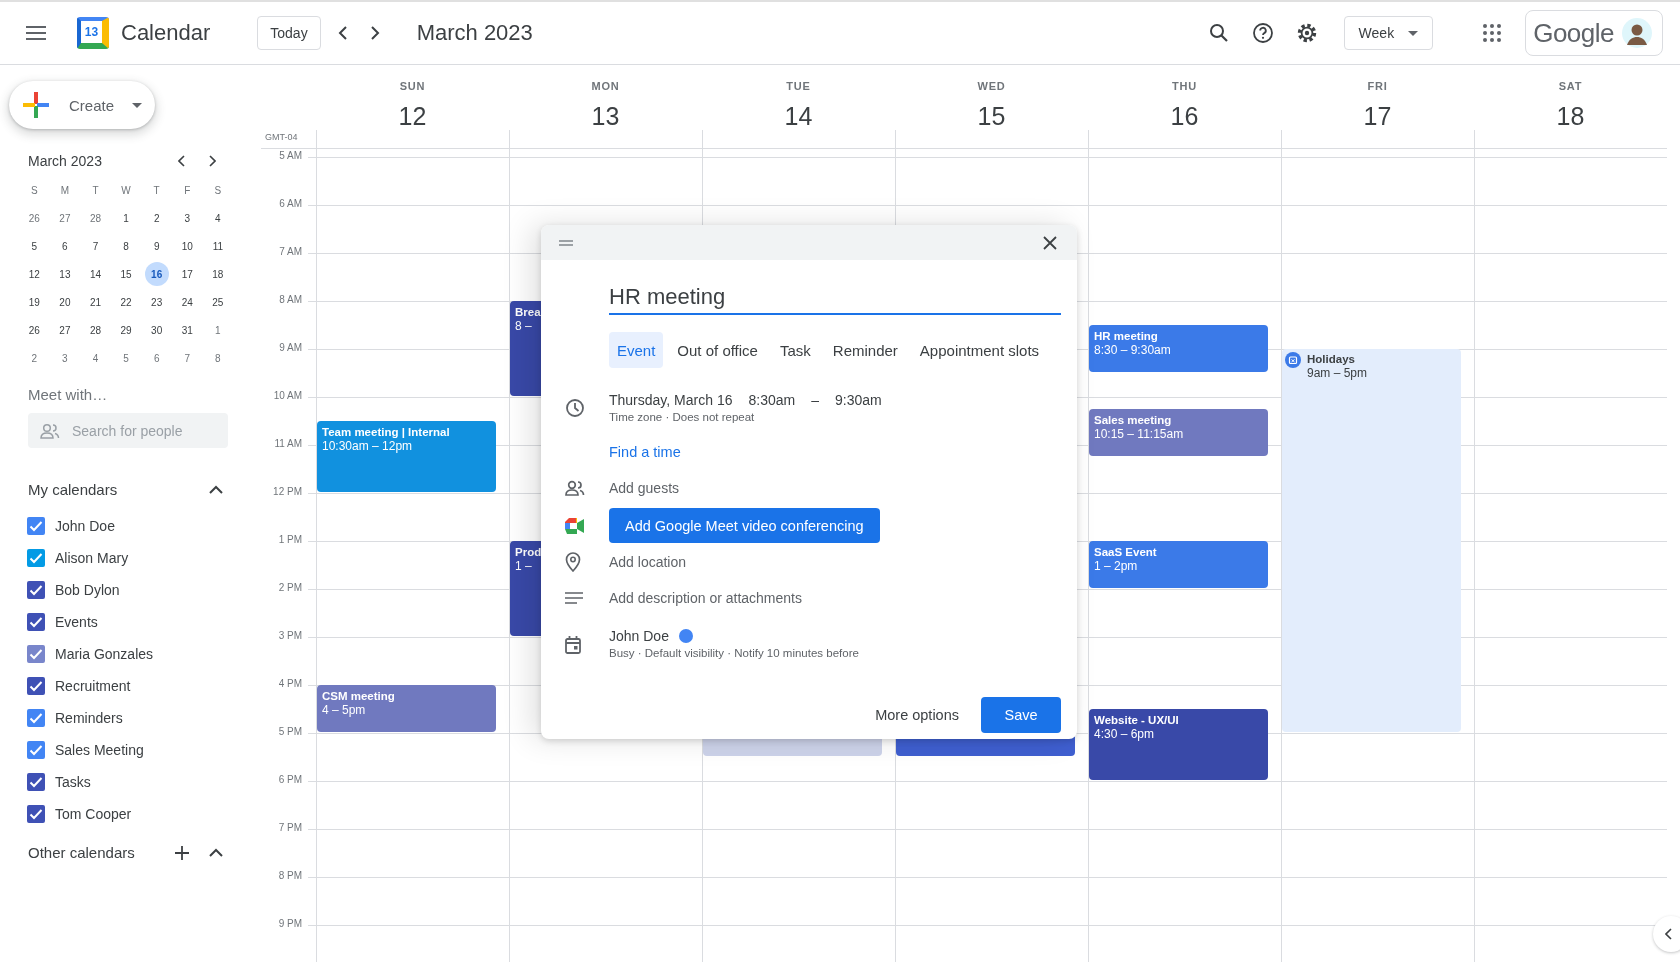 This screenshot has width=1680, height=962. What do you see at coordinates (819, 562) in the screenshot?
I see `location-field: Add location` at bounding box center [819, 562].